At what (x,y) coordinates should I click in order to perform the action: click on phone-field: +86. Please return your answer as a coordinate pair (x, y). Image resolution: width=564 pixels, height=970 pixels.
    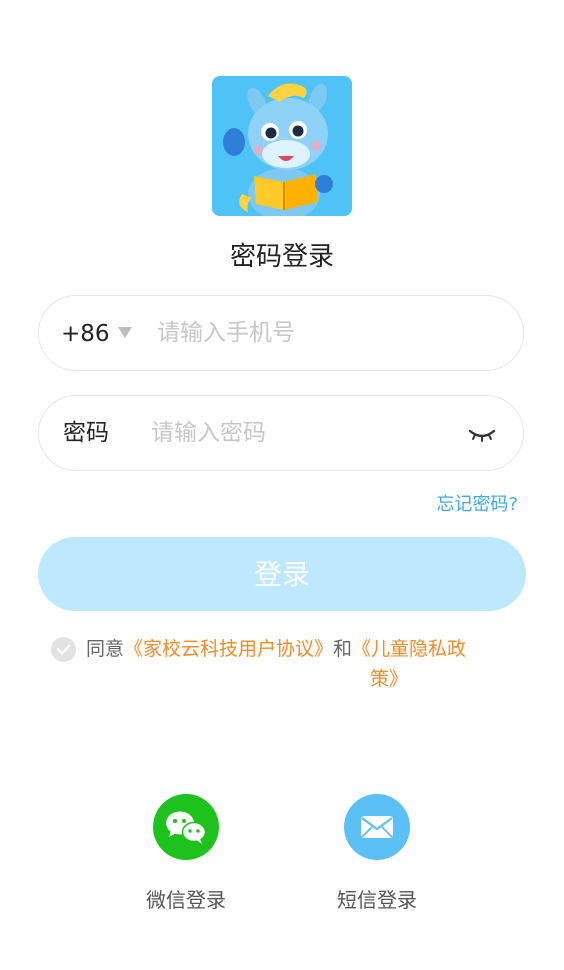
    Looking at the image, I should click on (281, 333).